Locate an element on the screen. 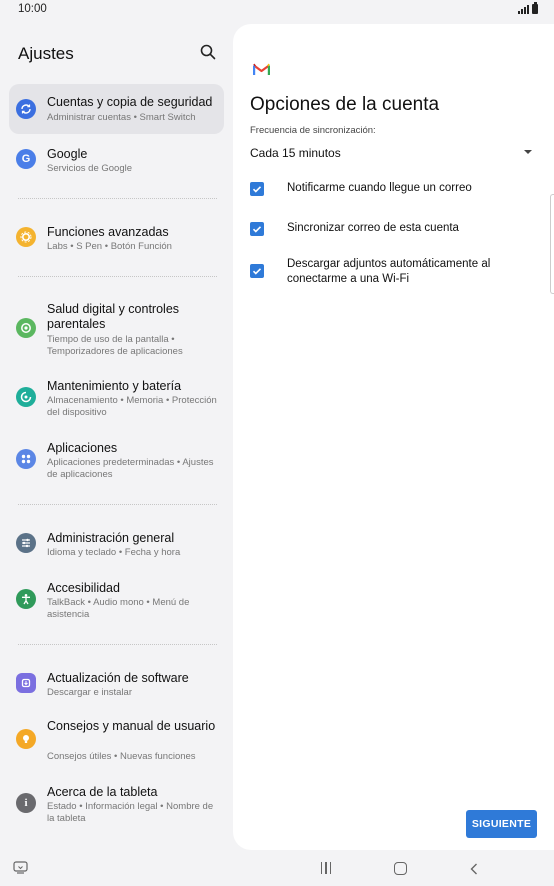 The height and width of the screenshot is (886, 554). sidebar-item-title: Google is located at coordinates (67, 154).